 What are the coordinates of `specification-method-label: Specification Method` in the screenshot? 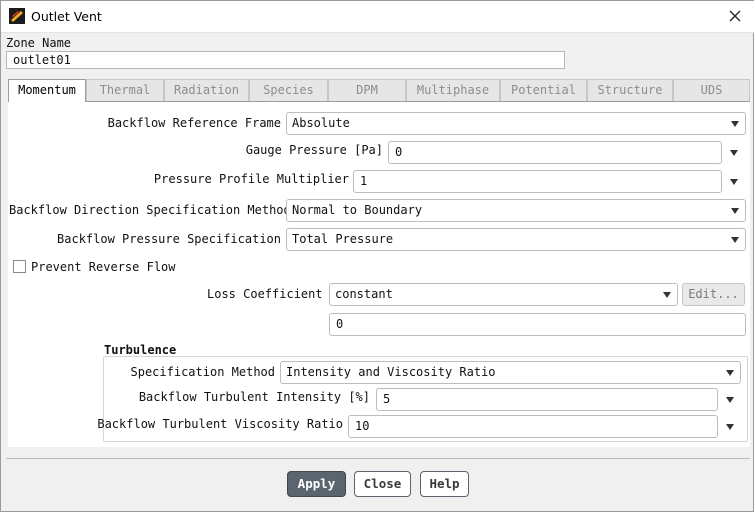 It's located at (203, 372).